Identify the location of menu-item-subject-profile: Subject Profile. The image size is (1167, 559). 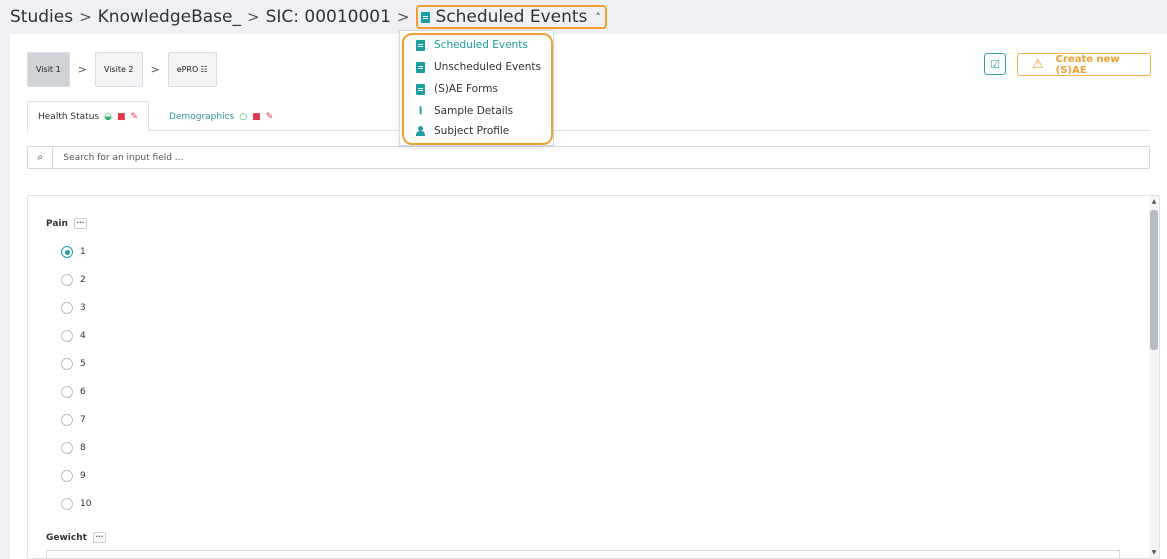
(462, 131).